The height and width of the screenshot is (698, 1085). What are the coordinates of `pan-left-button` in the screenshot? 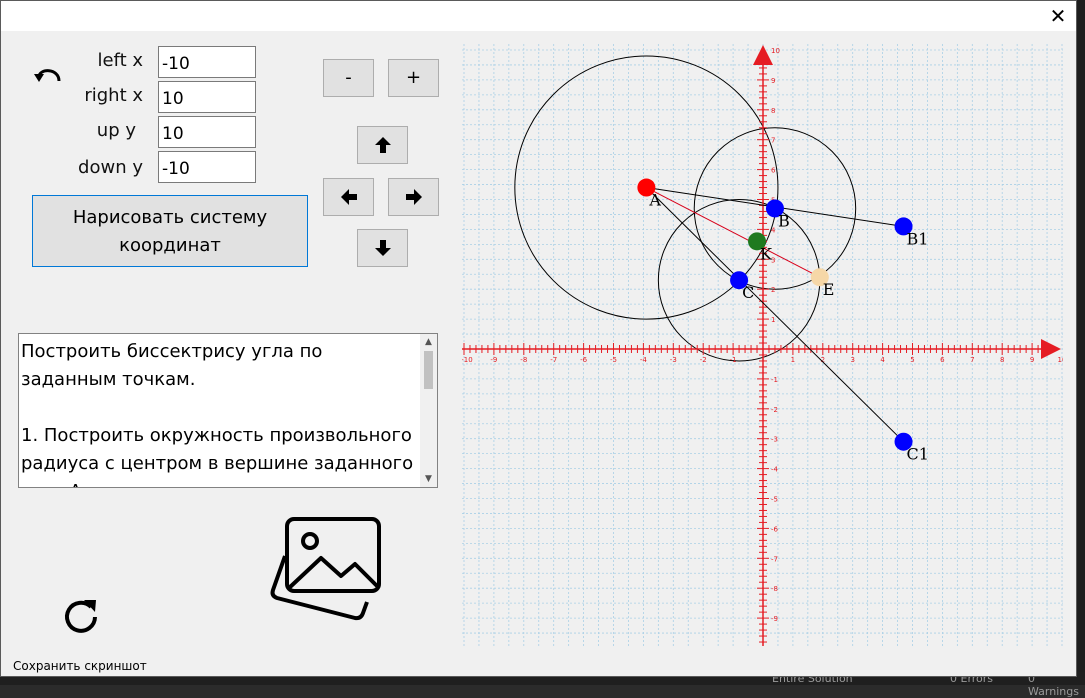 It's located at (348, 197).